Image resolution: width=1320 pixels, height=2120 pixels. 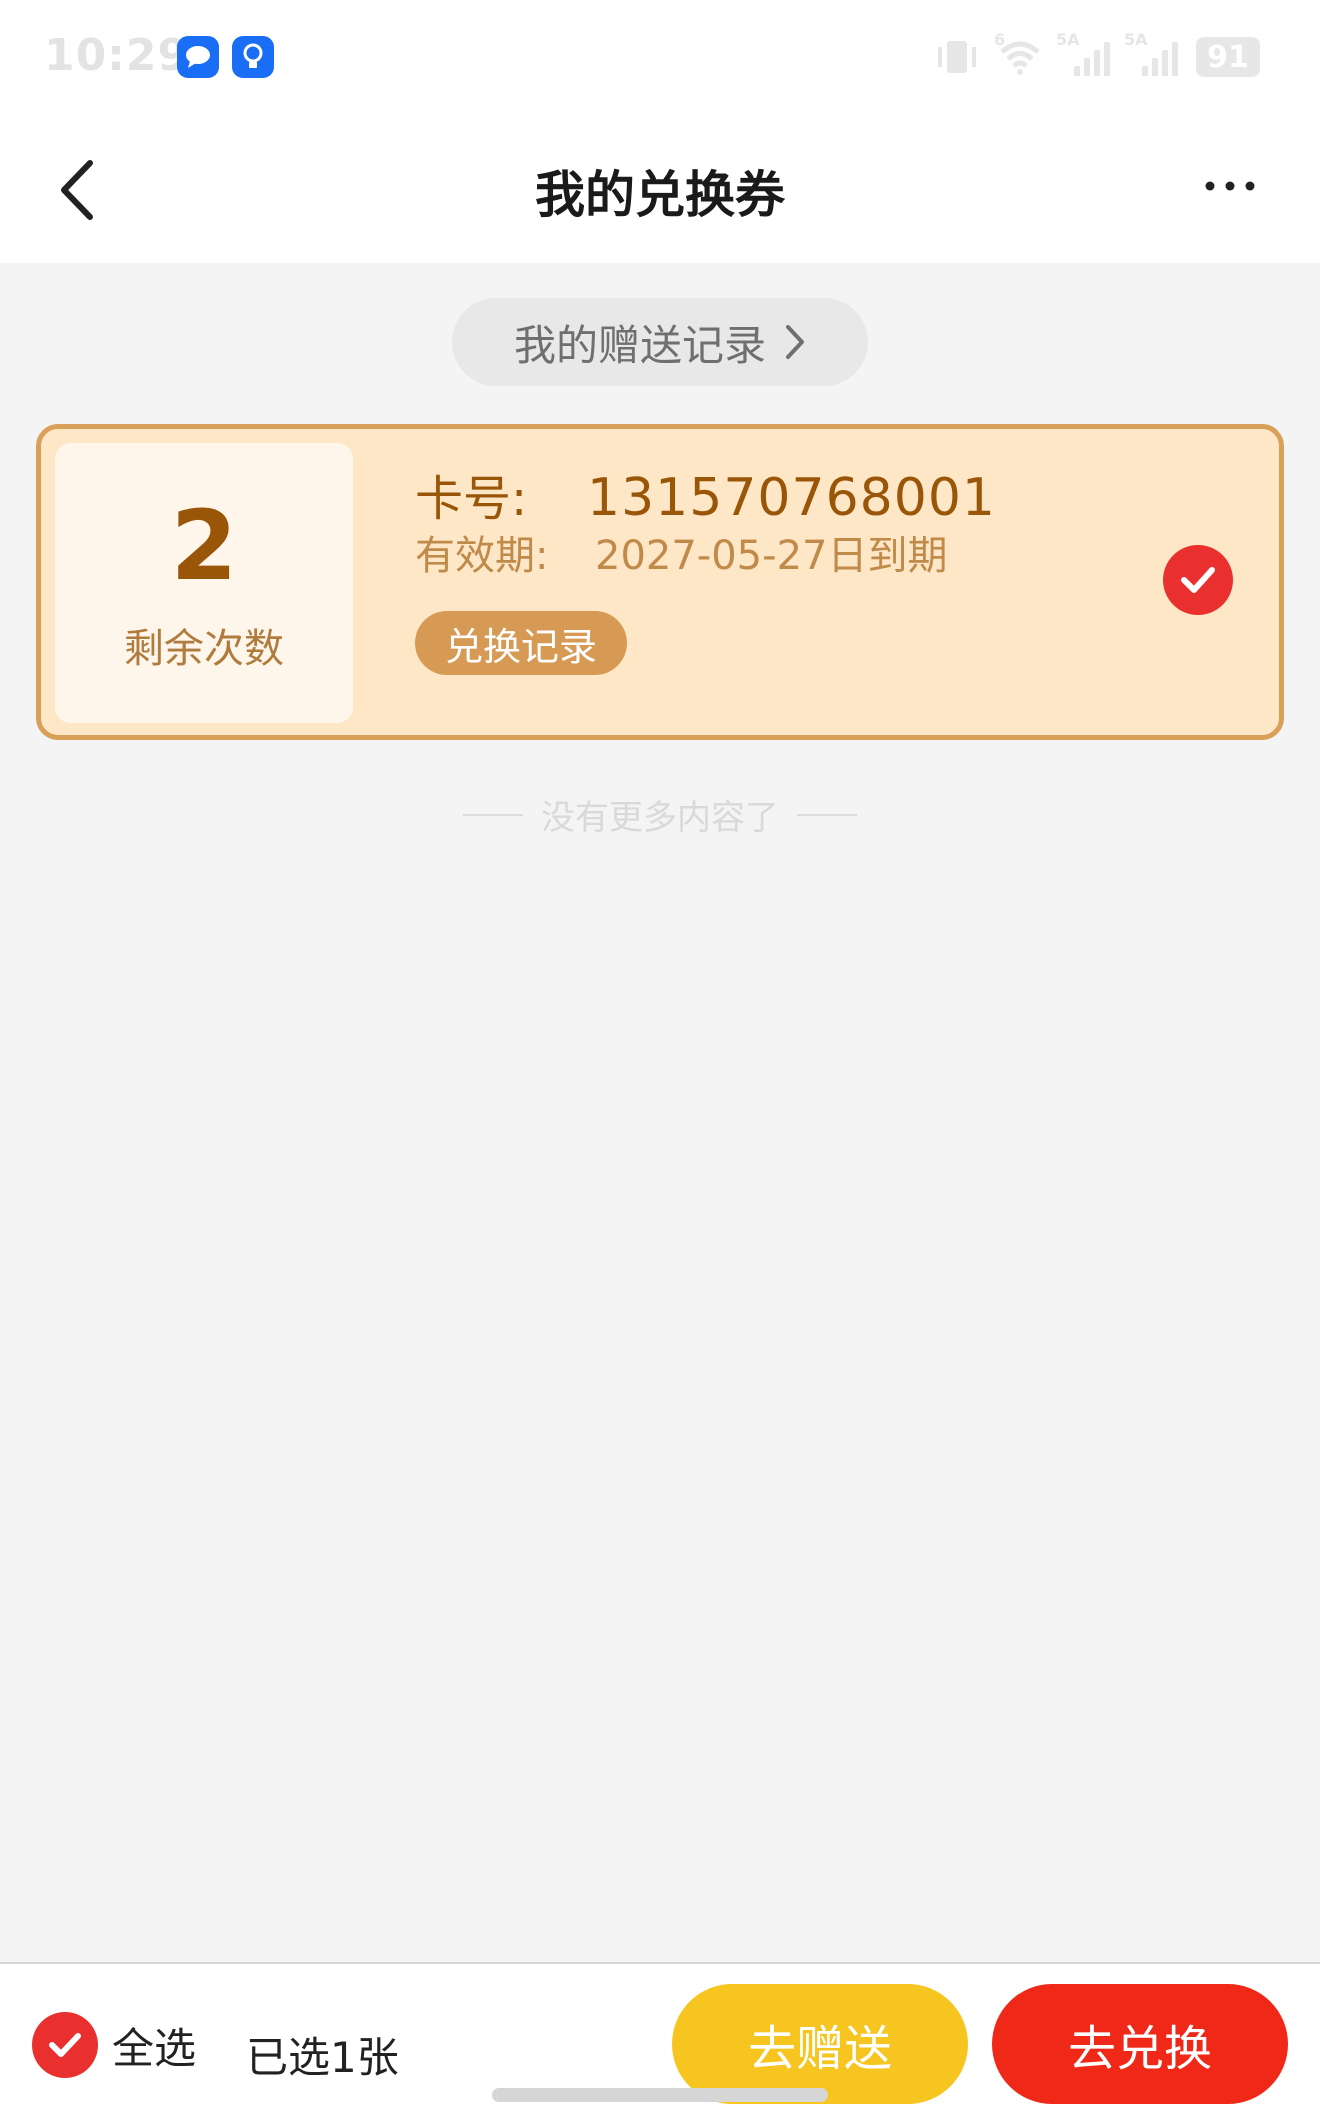 I want to click on select-all-toggle: 全选, so click(x=114, y=2045).